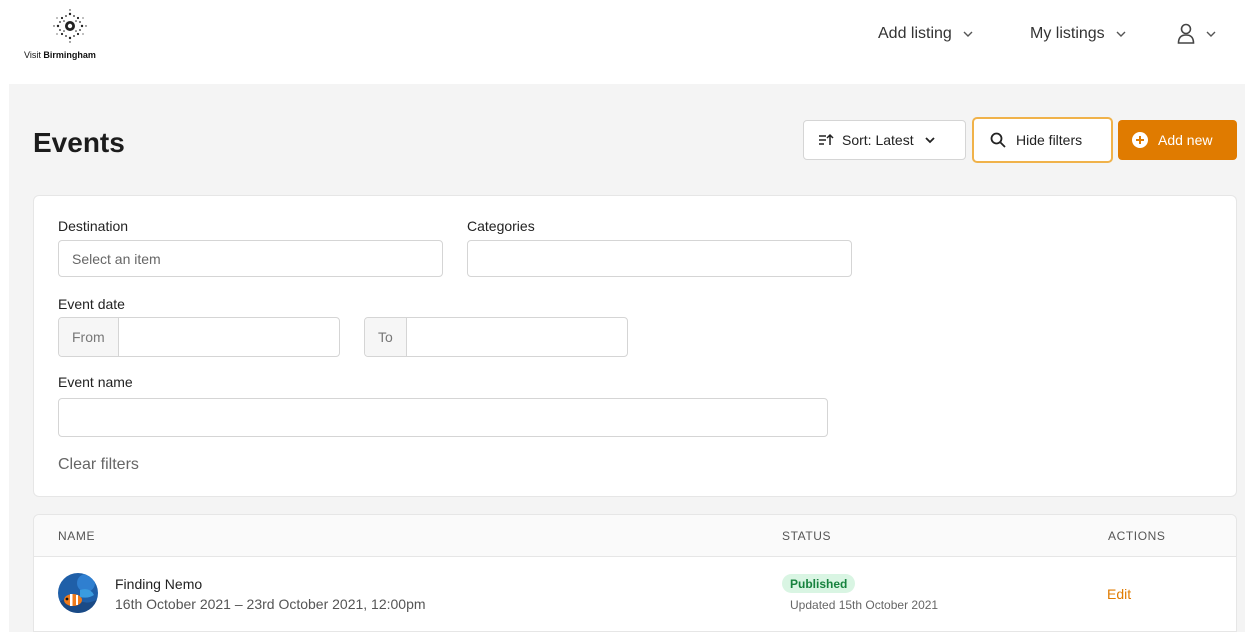 The width and height of the screenshot is (1245, 632). What do you see at coordinates (826, 139) in the screenshot?
I see `sort-icon` at bounding box center [826, 139].